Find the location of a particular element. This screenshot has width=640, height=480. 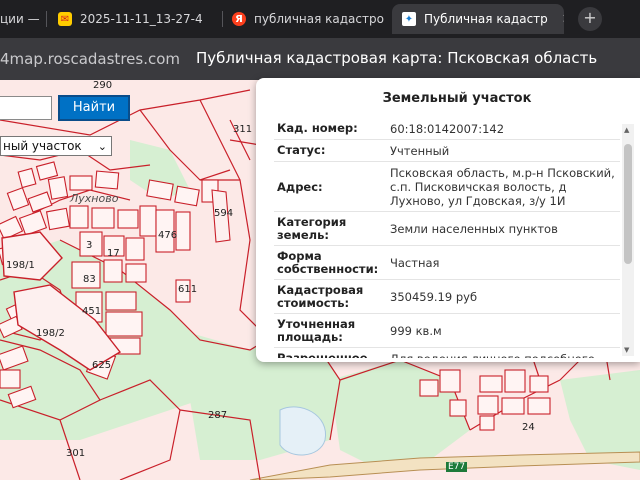

yandex-icon: Я is located at coordinates (239, 19).